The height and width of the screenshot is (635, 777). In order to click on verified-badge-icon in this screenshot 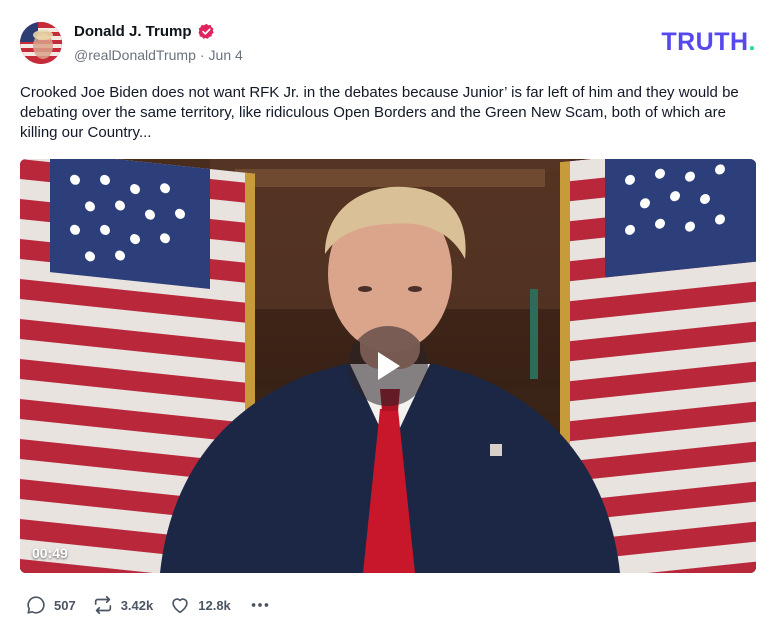, I will do `click(206, 31)`.